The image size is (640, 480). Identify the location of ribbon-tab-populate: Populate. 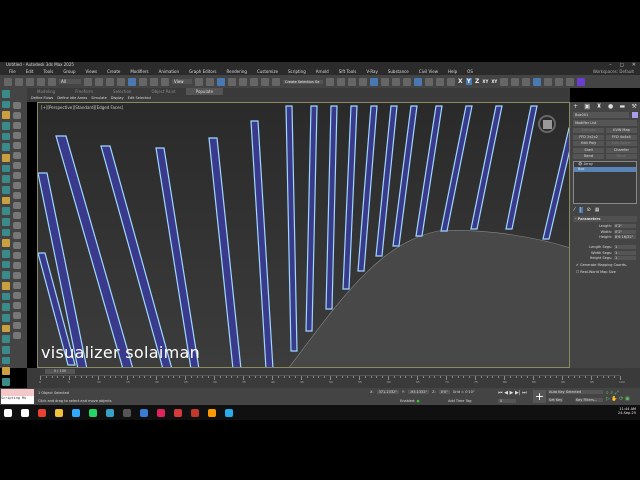
(204, 91).